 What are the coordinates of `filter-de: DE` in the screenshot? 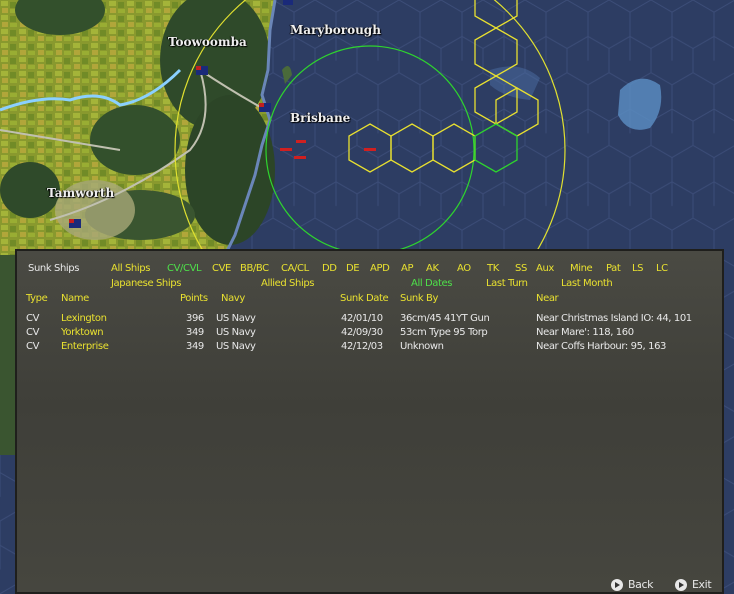 It's located at (353, 269).